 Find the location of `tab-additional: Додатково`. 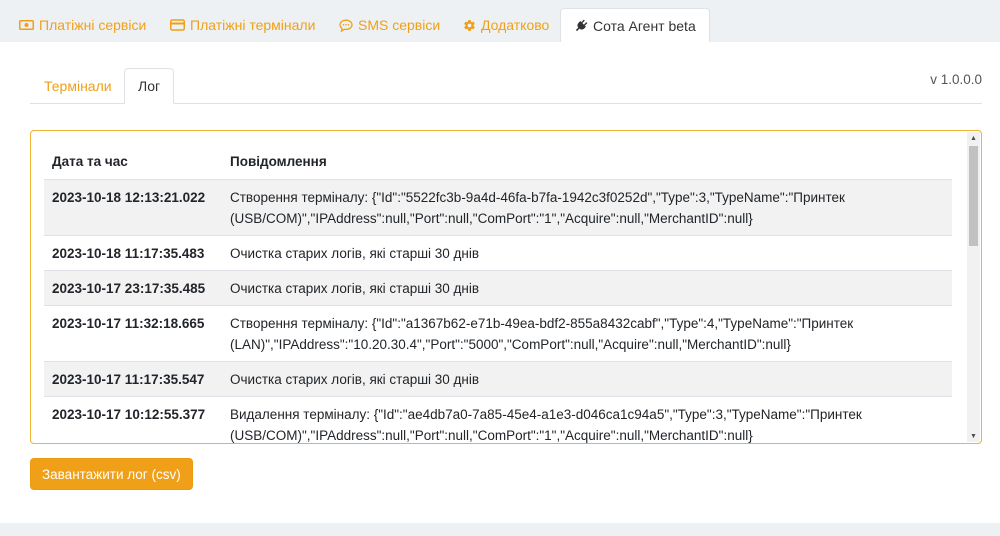

tab-additional: Додатково is located at coordinates (506, 25).